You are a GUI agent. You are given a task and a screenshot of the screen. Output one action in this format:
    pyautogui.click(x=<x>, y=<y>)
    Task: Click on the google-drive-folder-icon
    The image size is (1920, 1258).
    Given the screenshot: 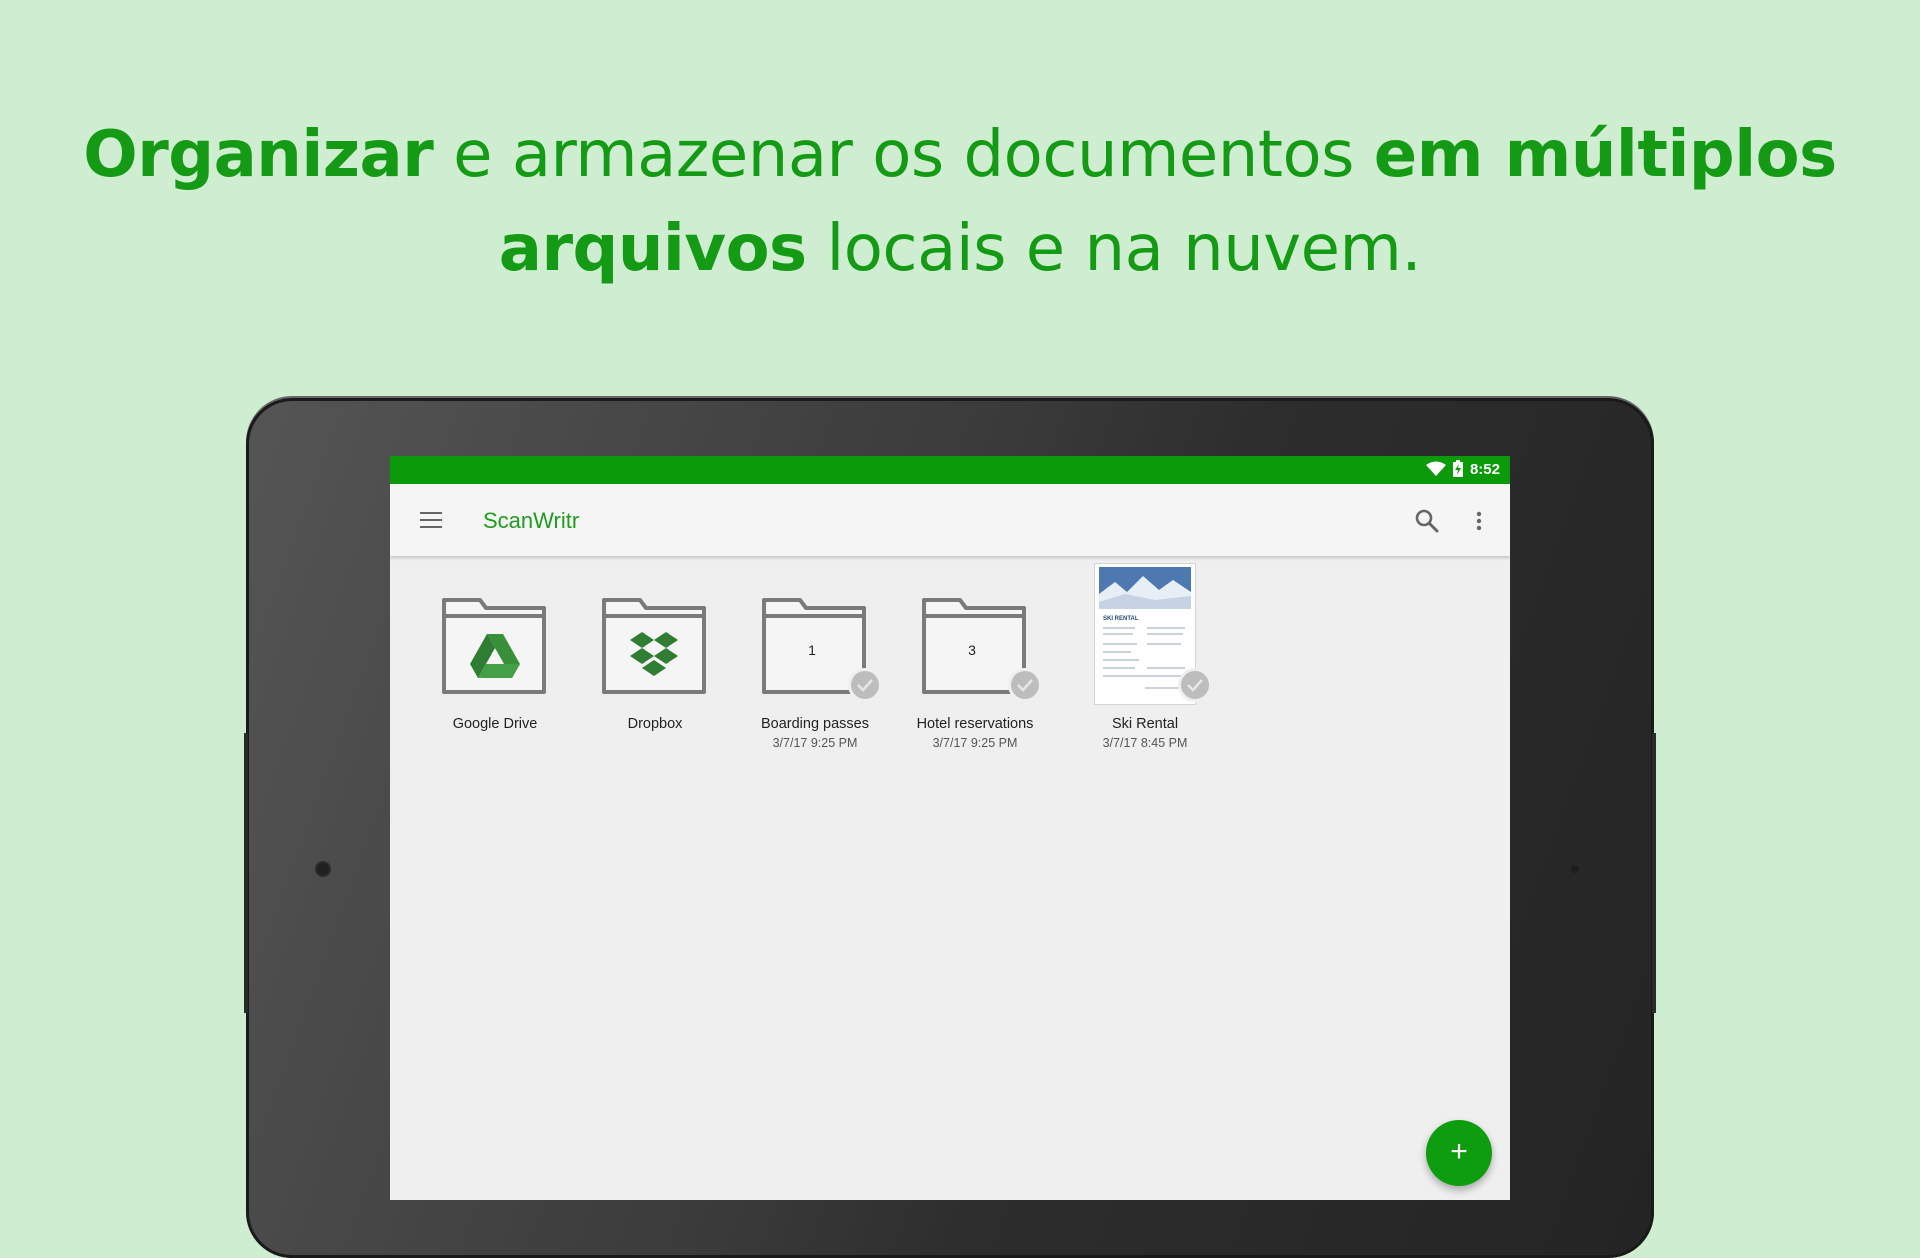 What is the action you would take?
    pyautogui.click(x=494, y=646)
    